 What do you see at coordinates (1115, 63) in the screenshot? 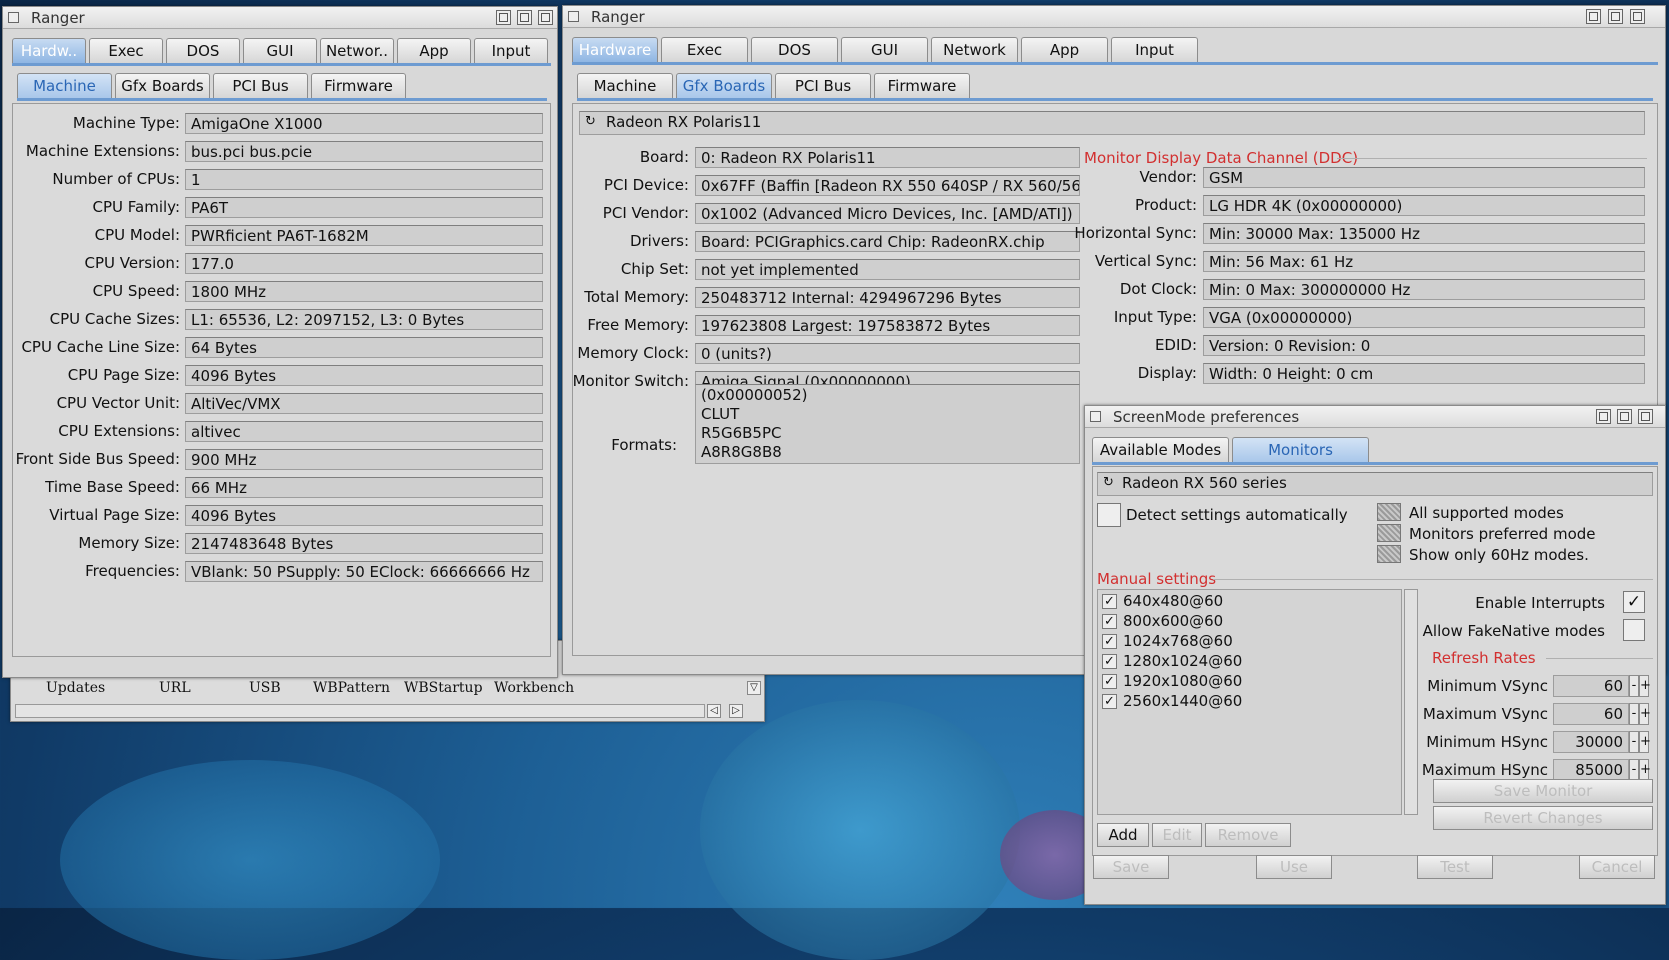
I see `tab-underline` at bounding box center [1115, 63].